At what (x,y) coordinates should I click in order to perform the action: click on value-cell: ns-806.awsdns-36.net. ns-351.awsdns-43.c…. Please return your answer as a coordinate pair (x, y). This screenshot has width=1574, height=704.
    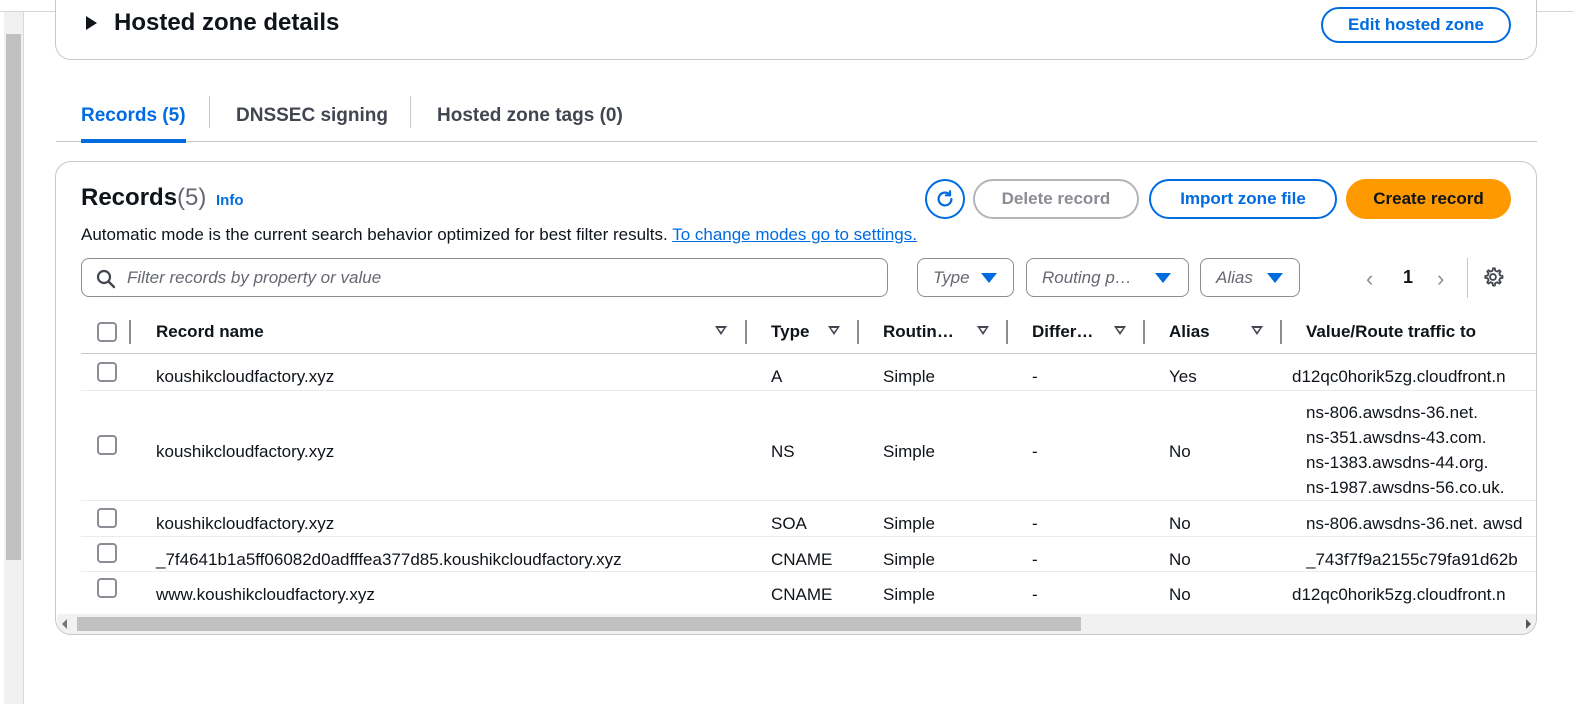
    Looking at the image, I should click on (1405, 450).